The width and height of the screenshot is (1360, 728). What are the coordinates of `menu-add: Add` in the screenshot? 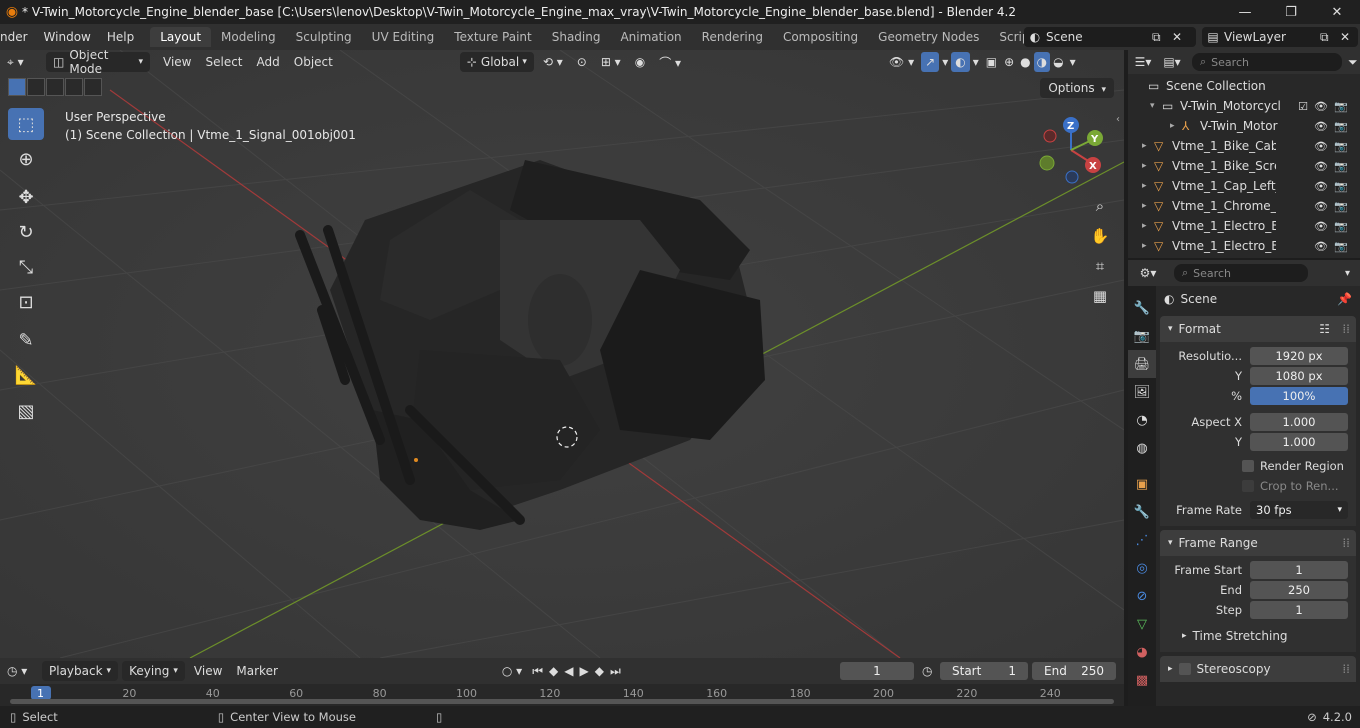 It's located at (268, 62).